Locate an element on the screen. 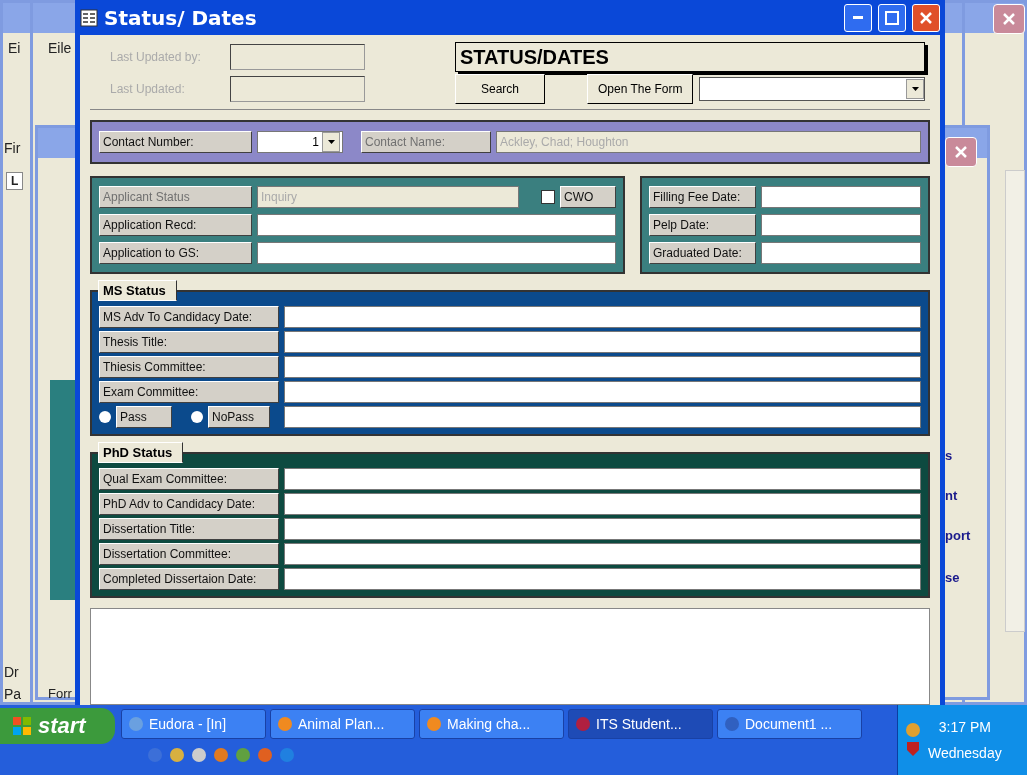  field-label: Pelp Date: is located at coordinates (702, 225).